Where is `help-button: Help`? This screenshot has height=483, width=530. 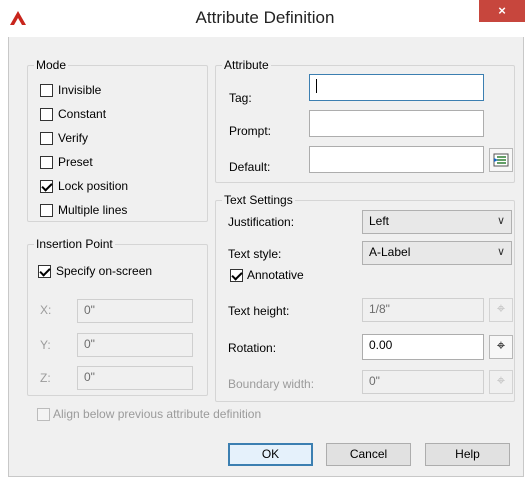
help-button: Help is located at coordinates (467, 454).